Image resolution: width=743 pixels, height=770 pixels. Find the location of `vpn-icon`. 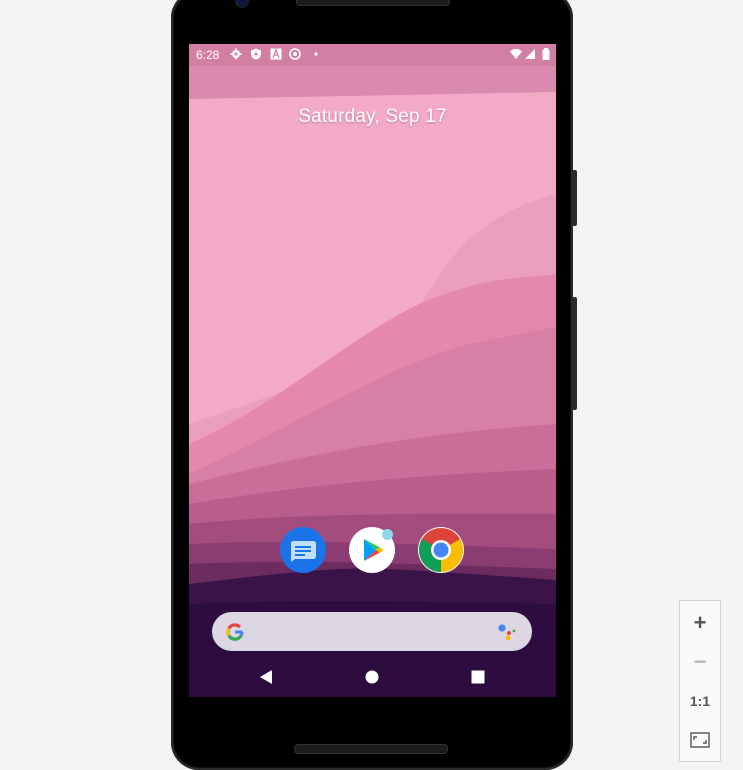

vpn-icon is located at coordinates (295, 54).